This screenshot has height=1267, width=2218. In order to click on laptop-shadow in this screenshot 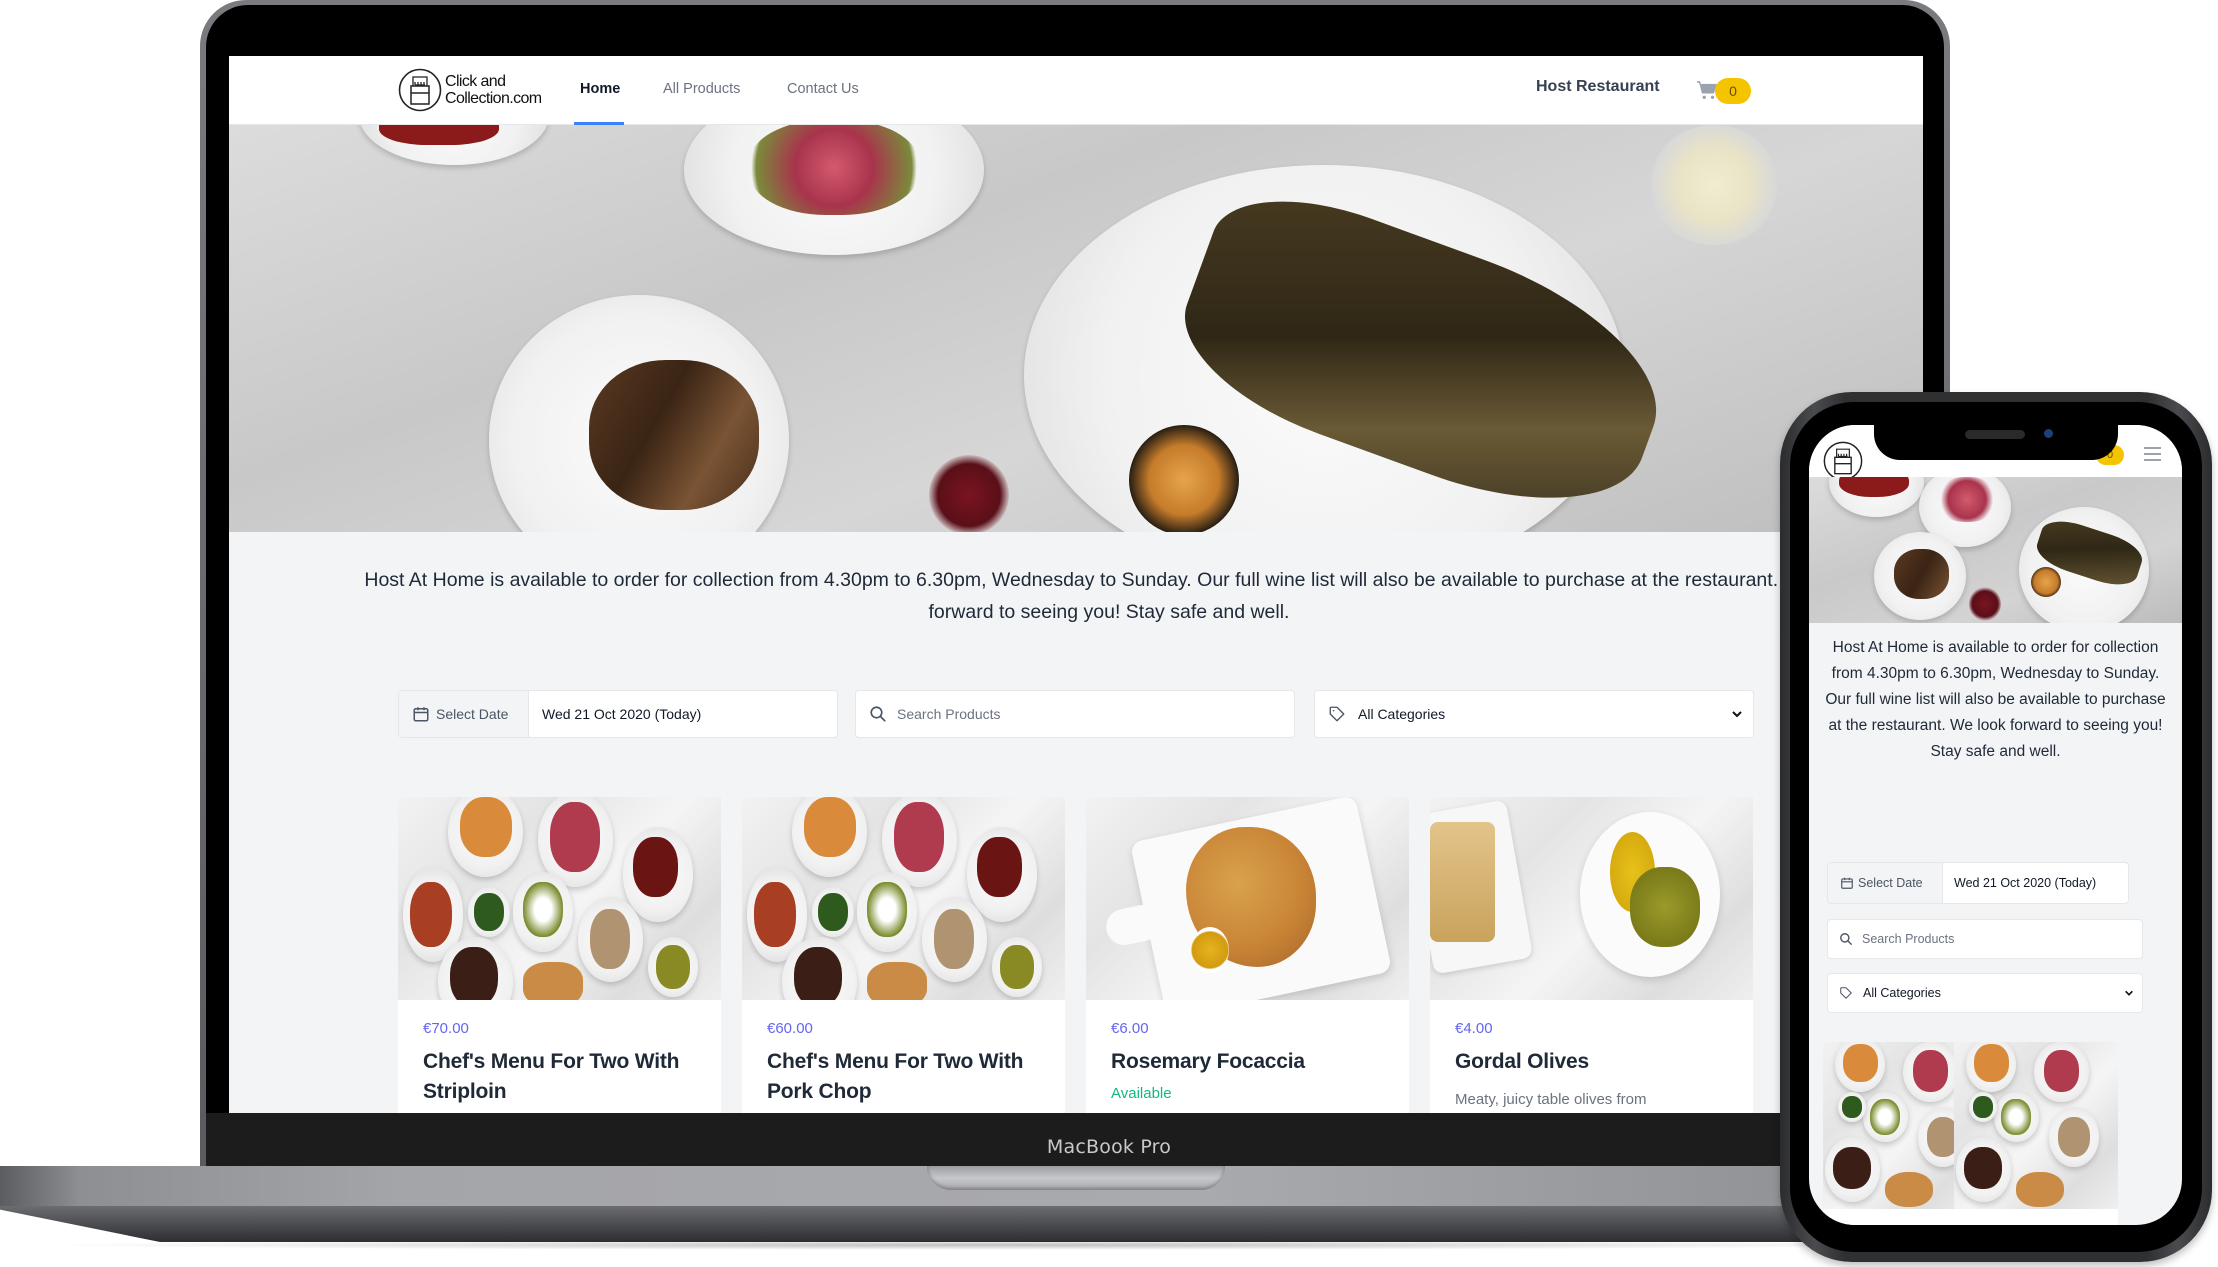, I will do `click(990, 1245)`.